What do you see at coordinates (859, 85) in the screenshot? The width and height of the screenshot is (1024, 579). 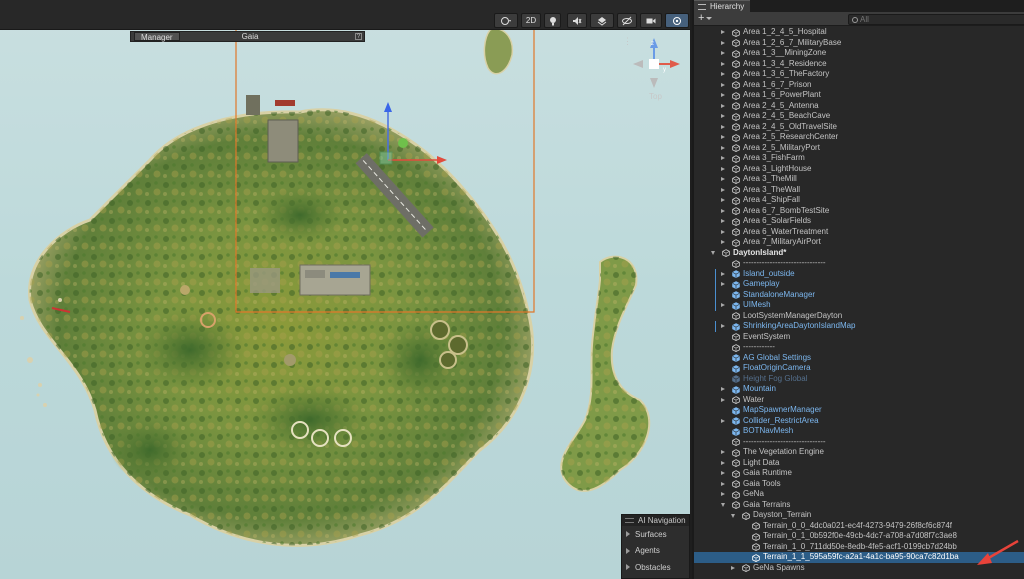 I see `hierarchy-row: Area 1_6_7_Prison` at bounding box center [859, 85].